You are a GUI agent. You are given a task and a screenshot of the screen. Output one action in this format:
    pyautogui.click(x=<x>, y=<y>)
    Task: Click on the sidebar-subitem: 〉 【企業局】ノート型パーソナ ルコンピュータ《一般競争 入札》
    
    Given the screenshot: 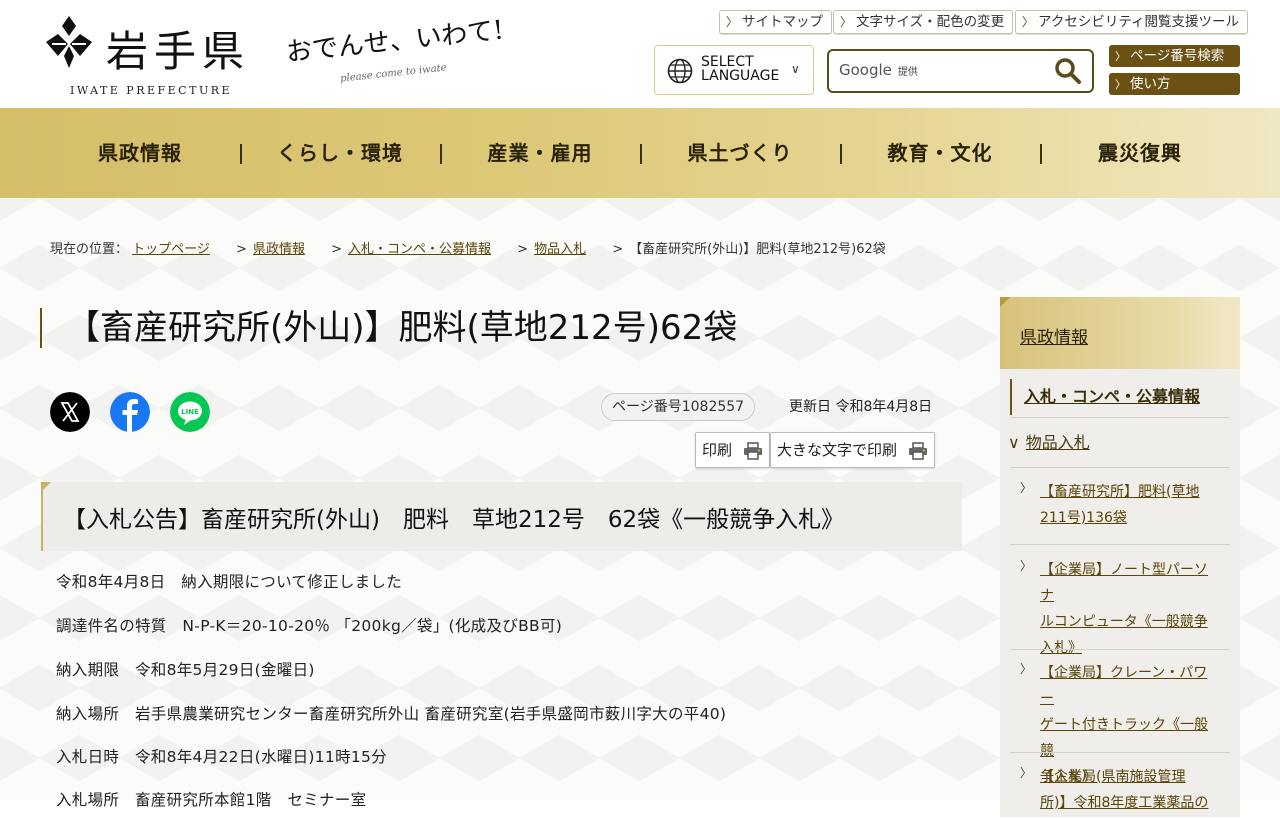 What is the action you would take?
    pyautogui.click(x=1120, y=606)
    